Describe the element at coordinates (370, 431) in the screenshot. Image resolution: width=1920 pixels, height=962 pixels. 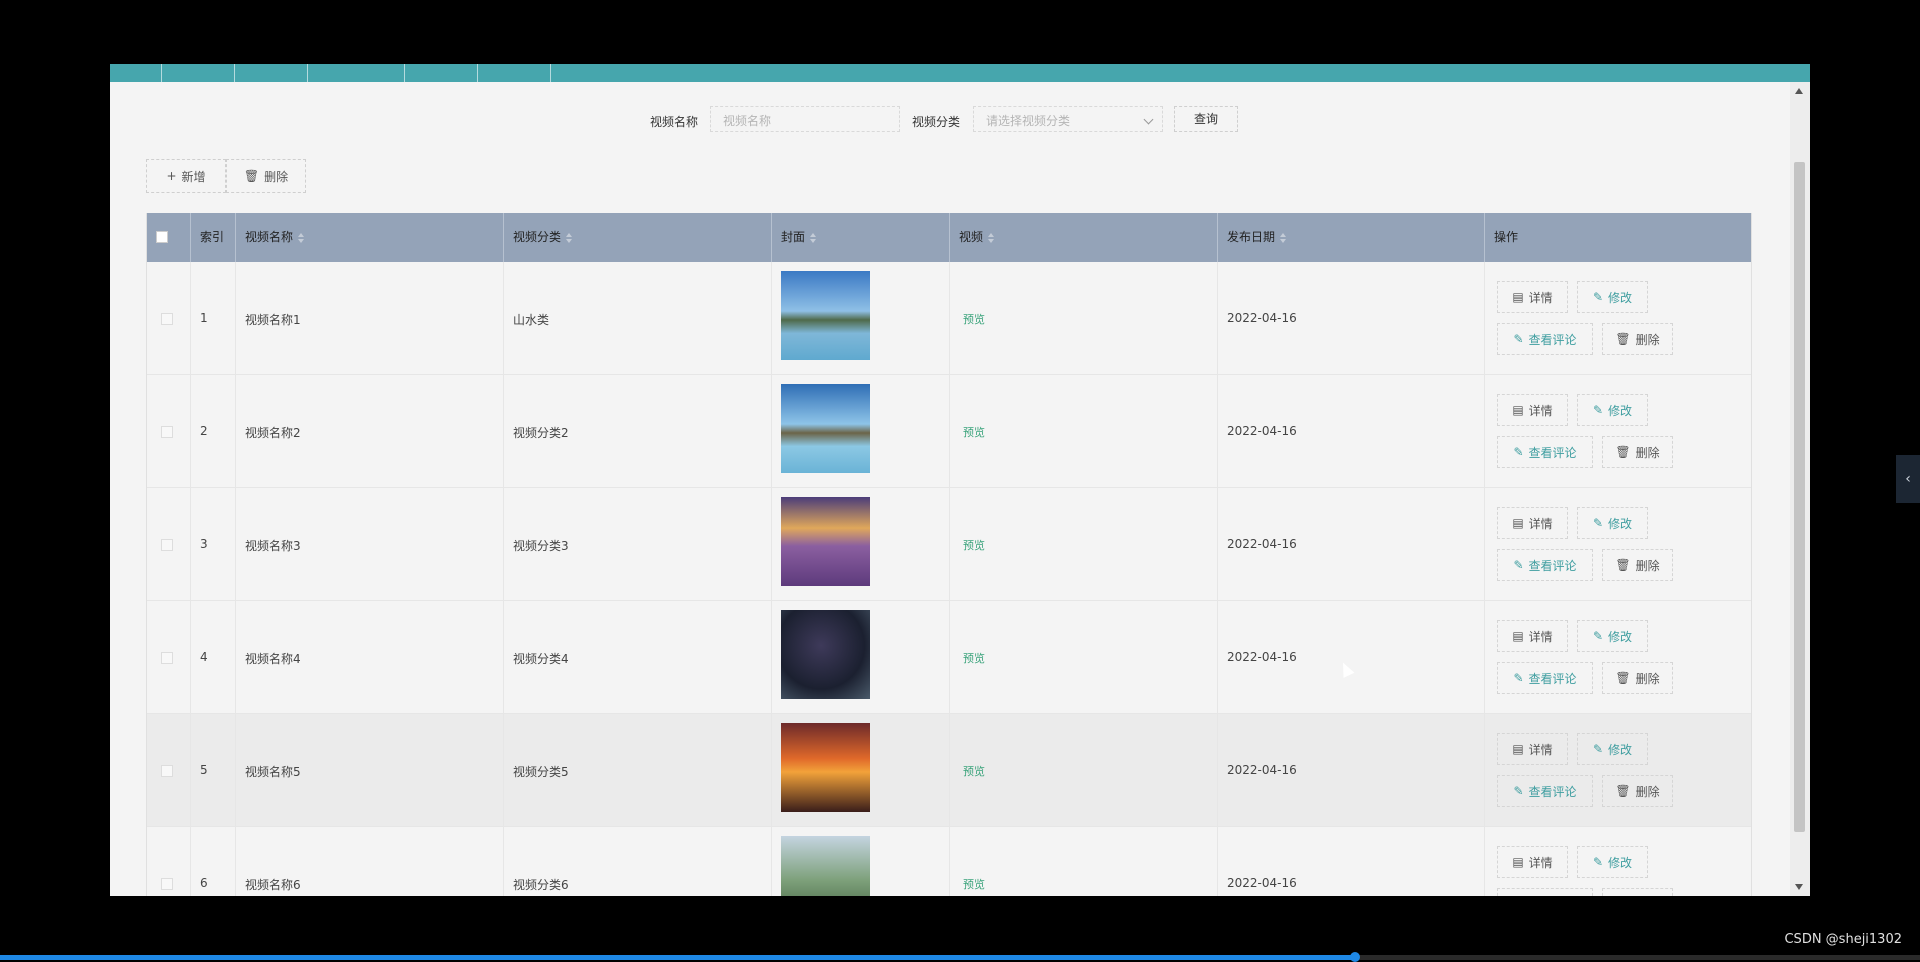
I see `name-cell: 视频名称2` at that location.